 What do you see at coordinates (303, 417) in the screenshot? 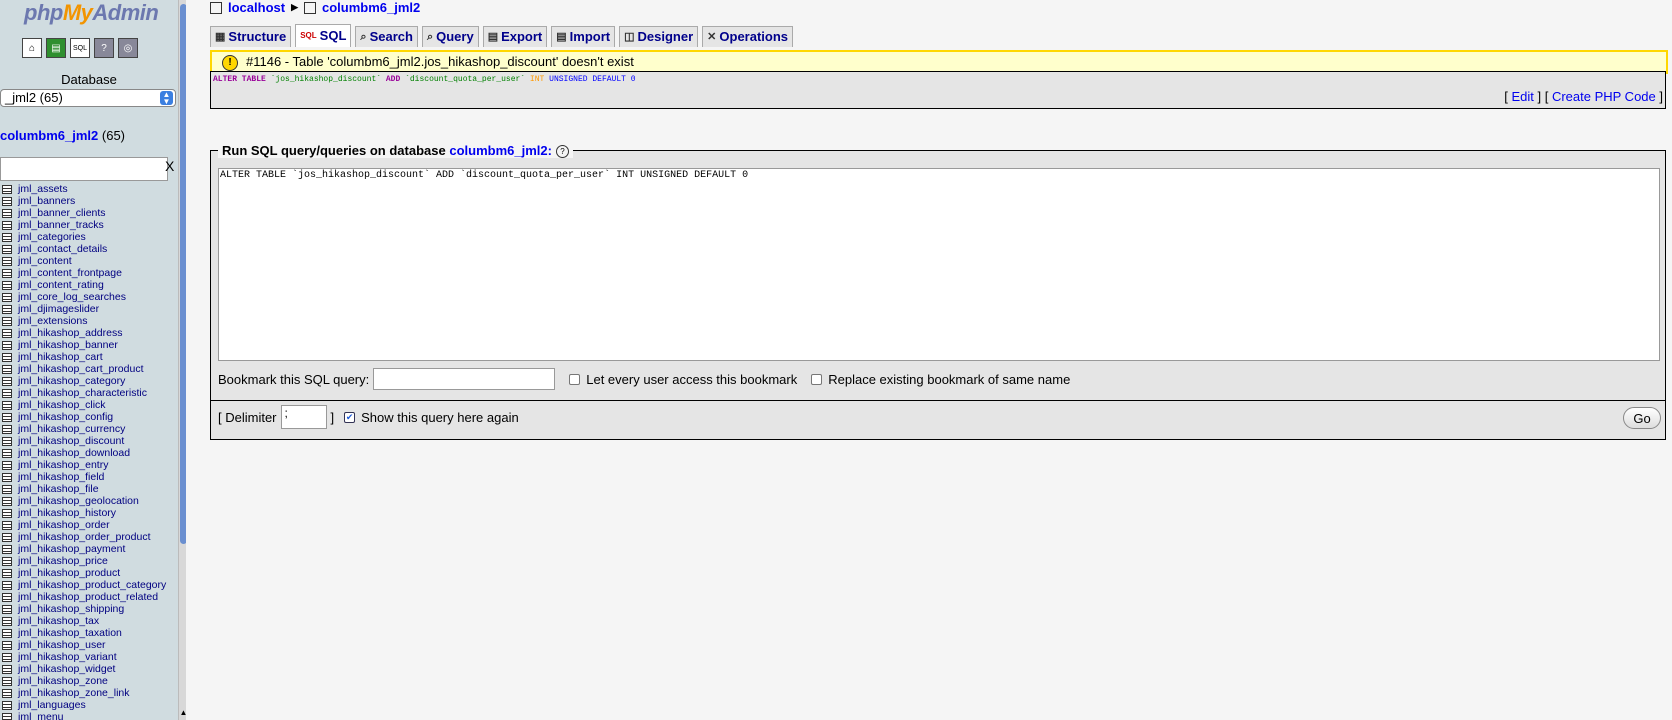
I see `delimiter-input: ;` at bounding box center [303, 417].